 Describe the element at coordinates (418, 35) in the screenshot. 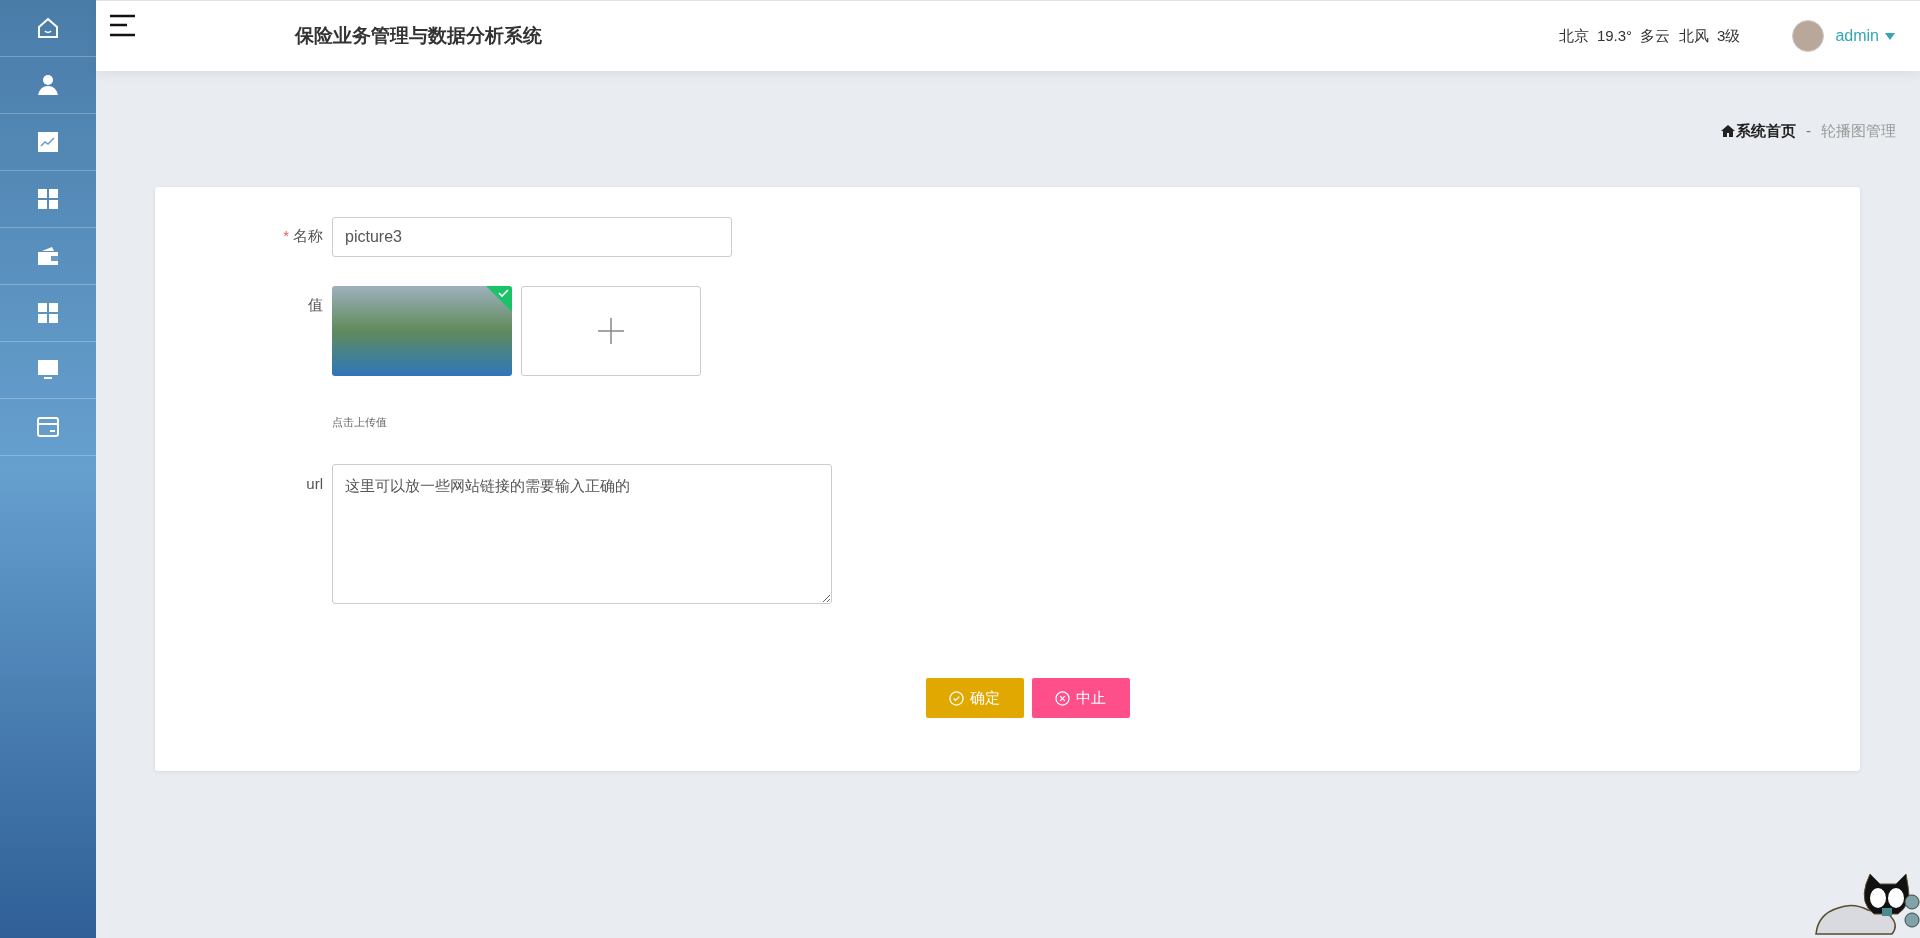

I see `system-title: 保险业务管理与数据分析系统` at that location.